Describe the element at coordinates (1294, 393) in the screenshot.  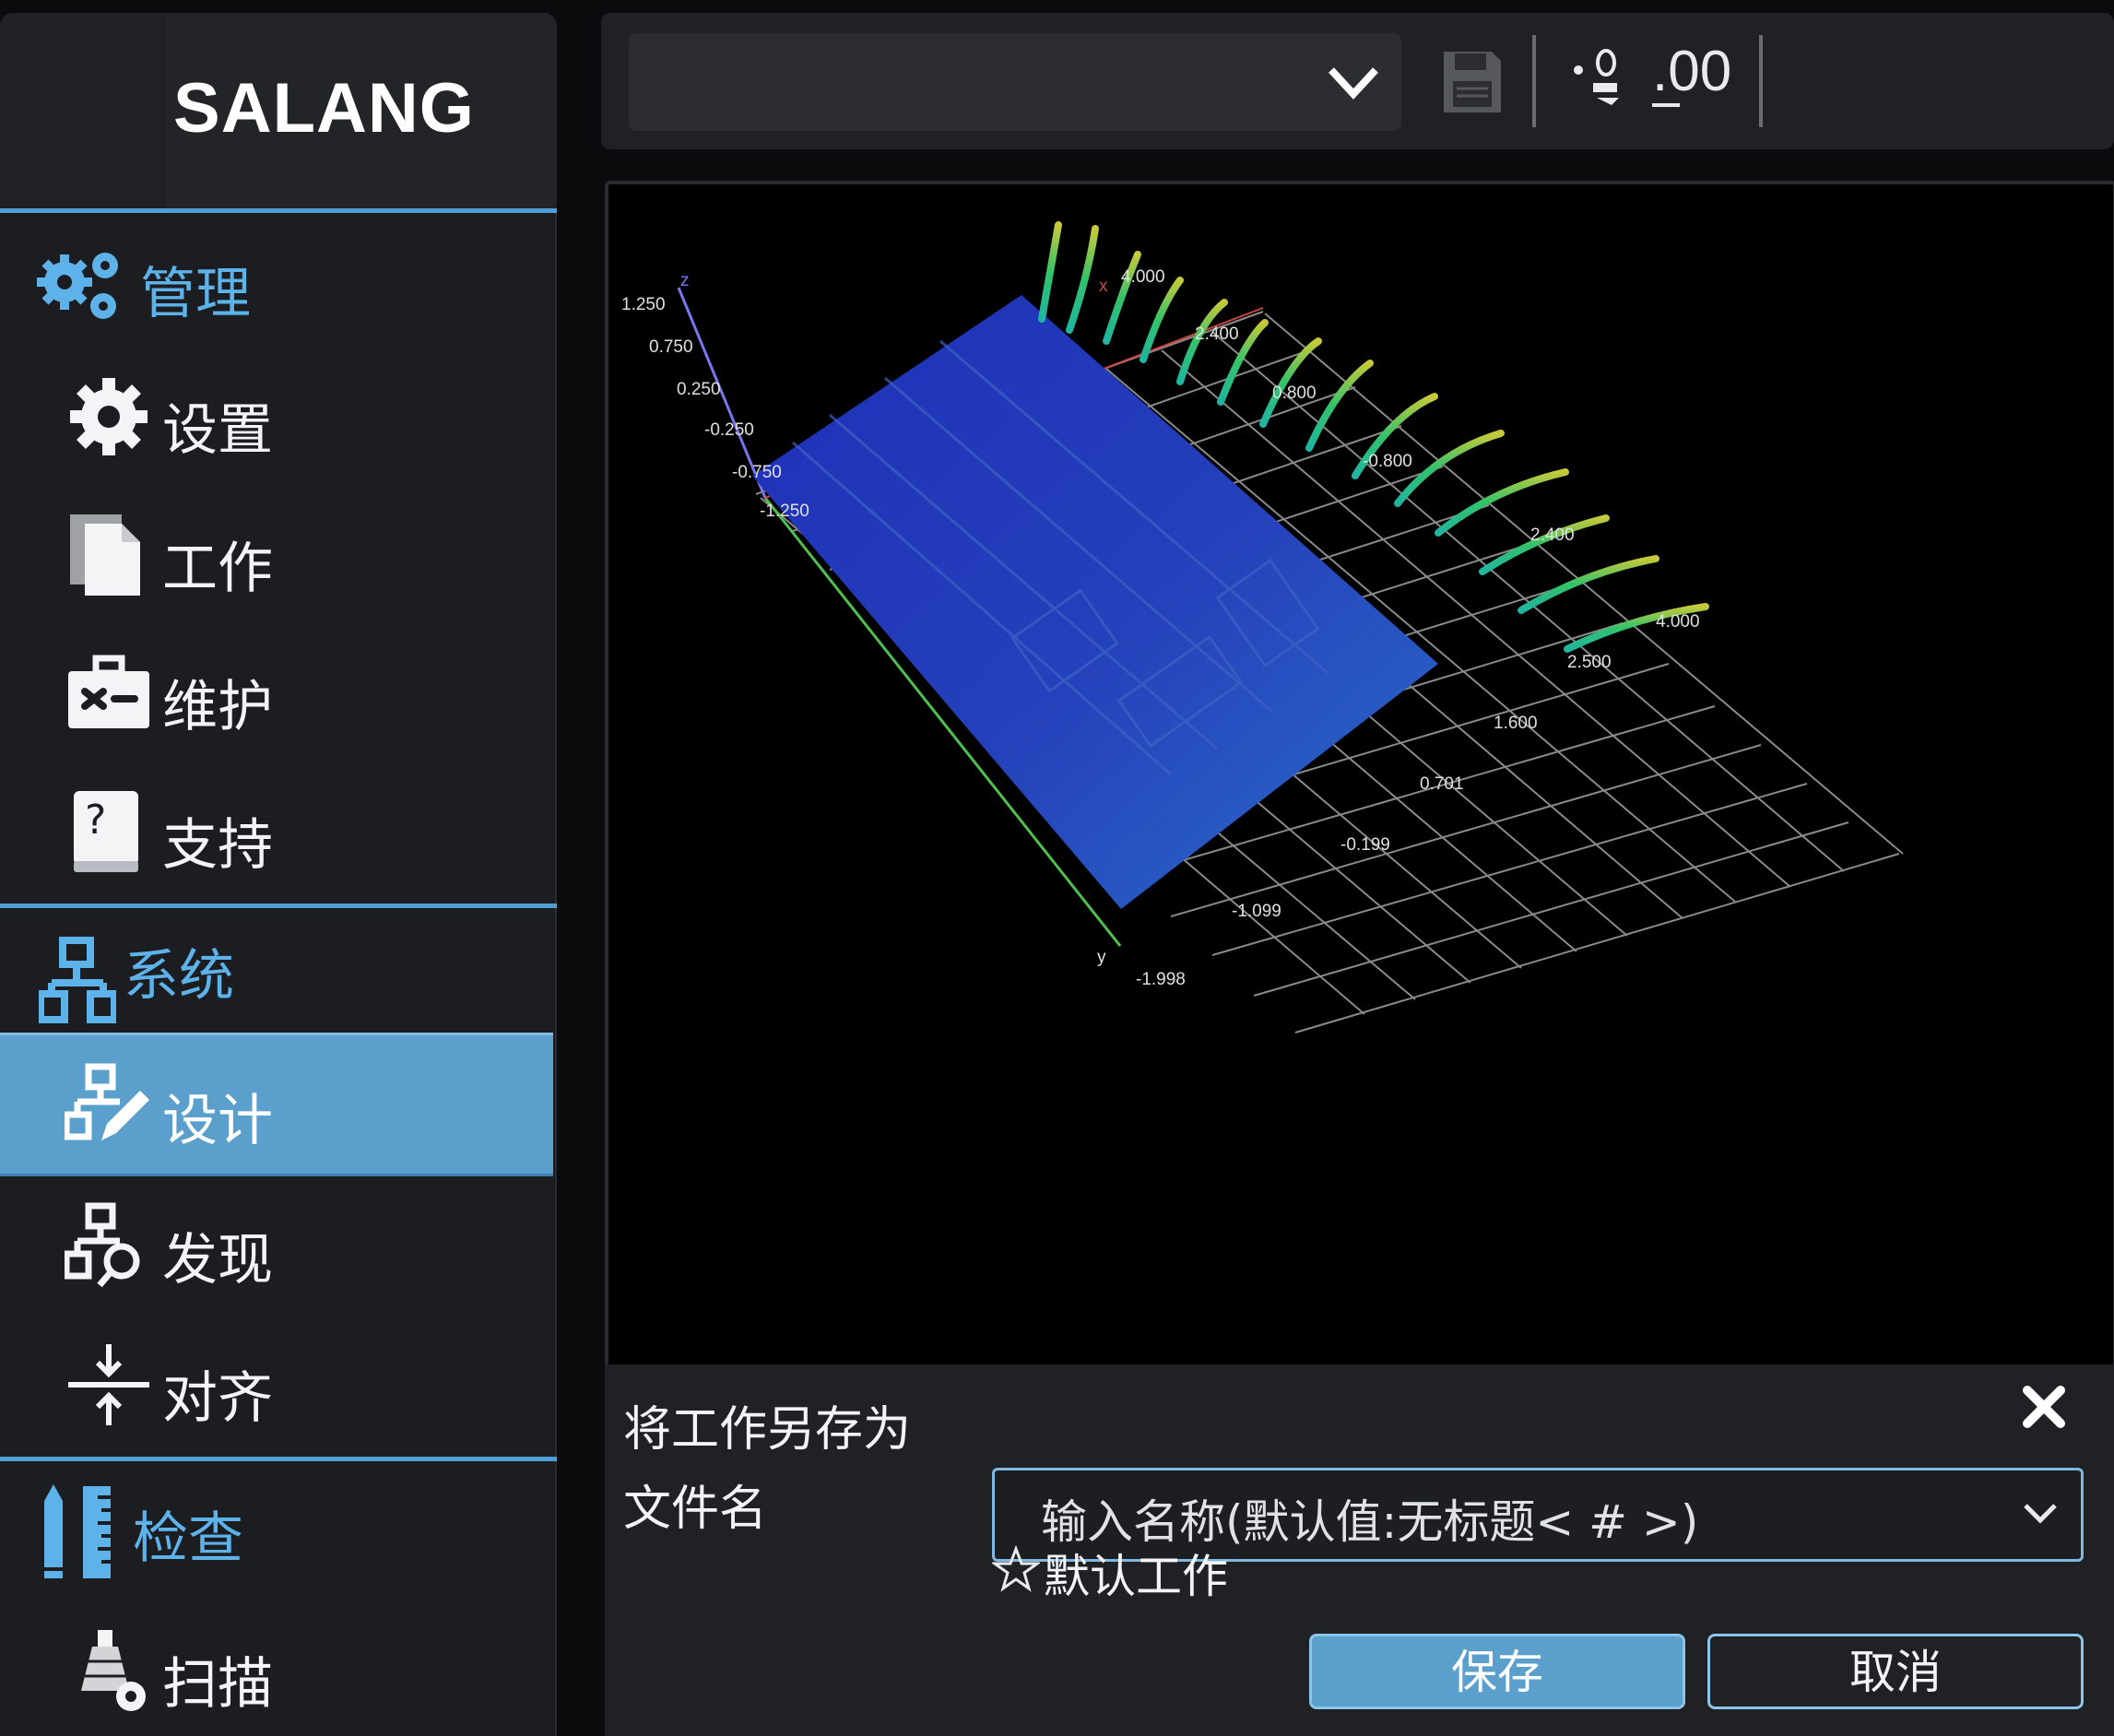
I see `x-tick: 0.800` at that location.